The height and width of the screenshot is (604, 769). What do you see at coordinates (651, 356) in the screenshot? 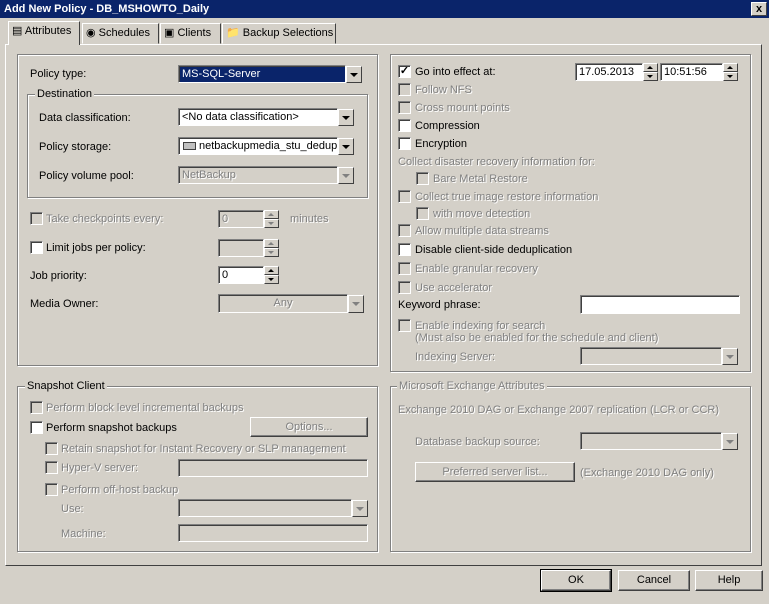
I see `indexing-server-select` at bounding box center [651, 356].